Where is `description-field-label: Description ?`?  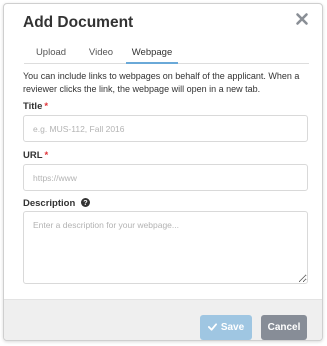 description-field-label: Description ? is located at coordinates (56, 204).